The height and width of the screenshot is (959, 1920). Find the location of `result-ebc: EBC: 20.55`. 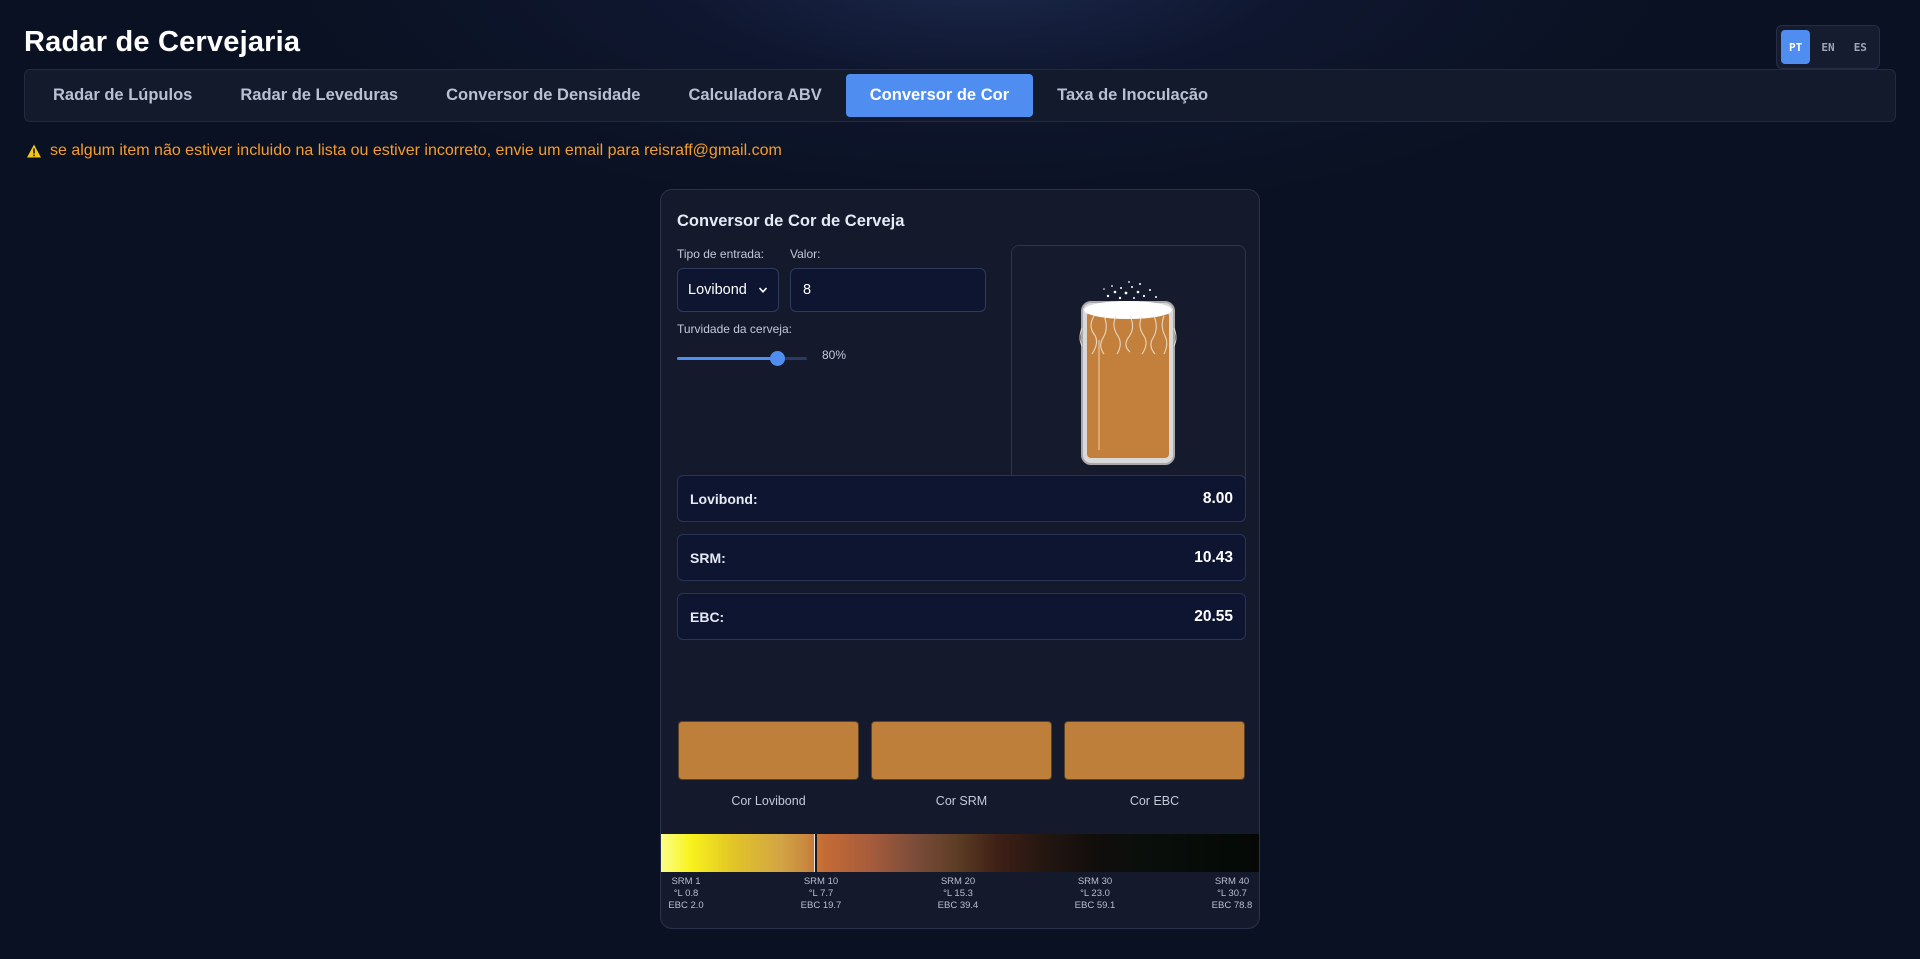

result-ebc: EBC: 20.55 is located at coordinates (961, 616).